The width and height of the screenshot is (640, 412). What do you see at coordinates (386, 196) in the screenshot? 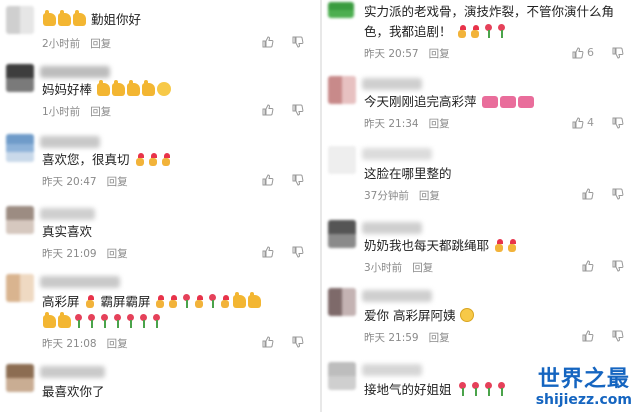
I see `comment-time: 37分钟前` at bounding box center [386, 196].